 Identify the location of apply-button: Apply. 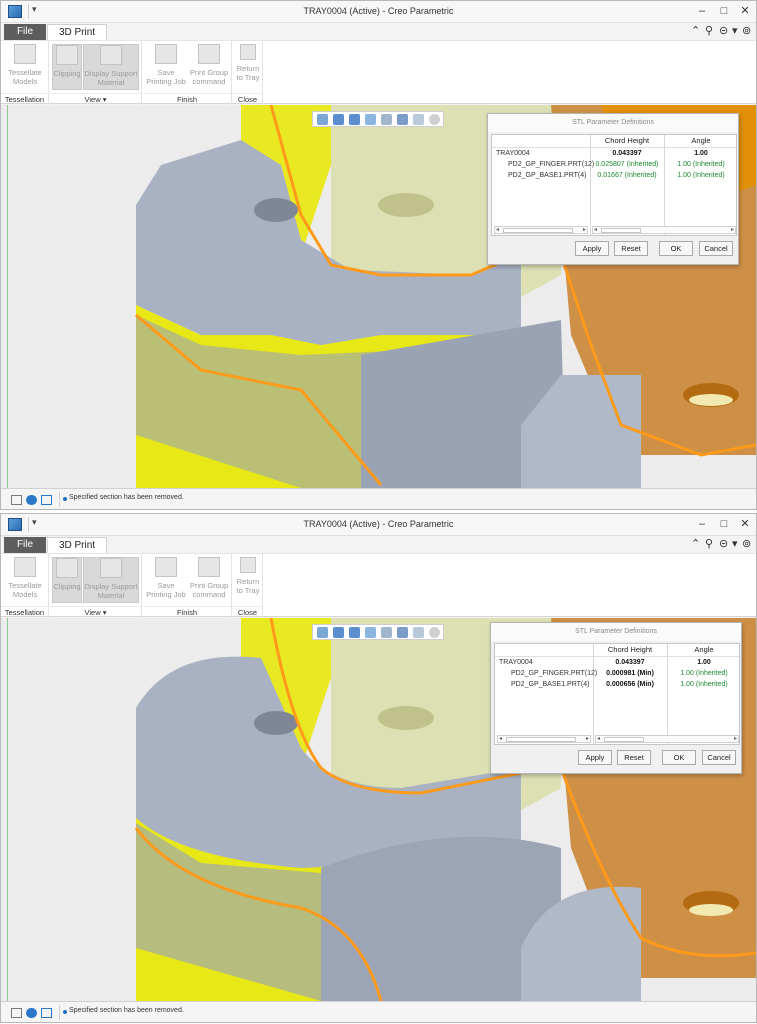
(592, 248).